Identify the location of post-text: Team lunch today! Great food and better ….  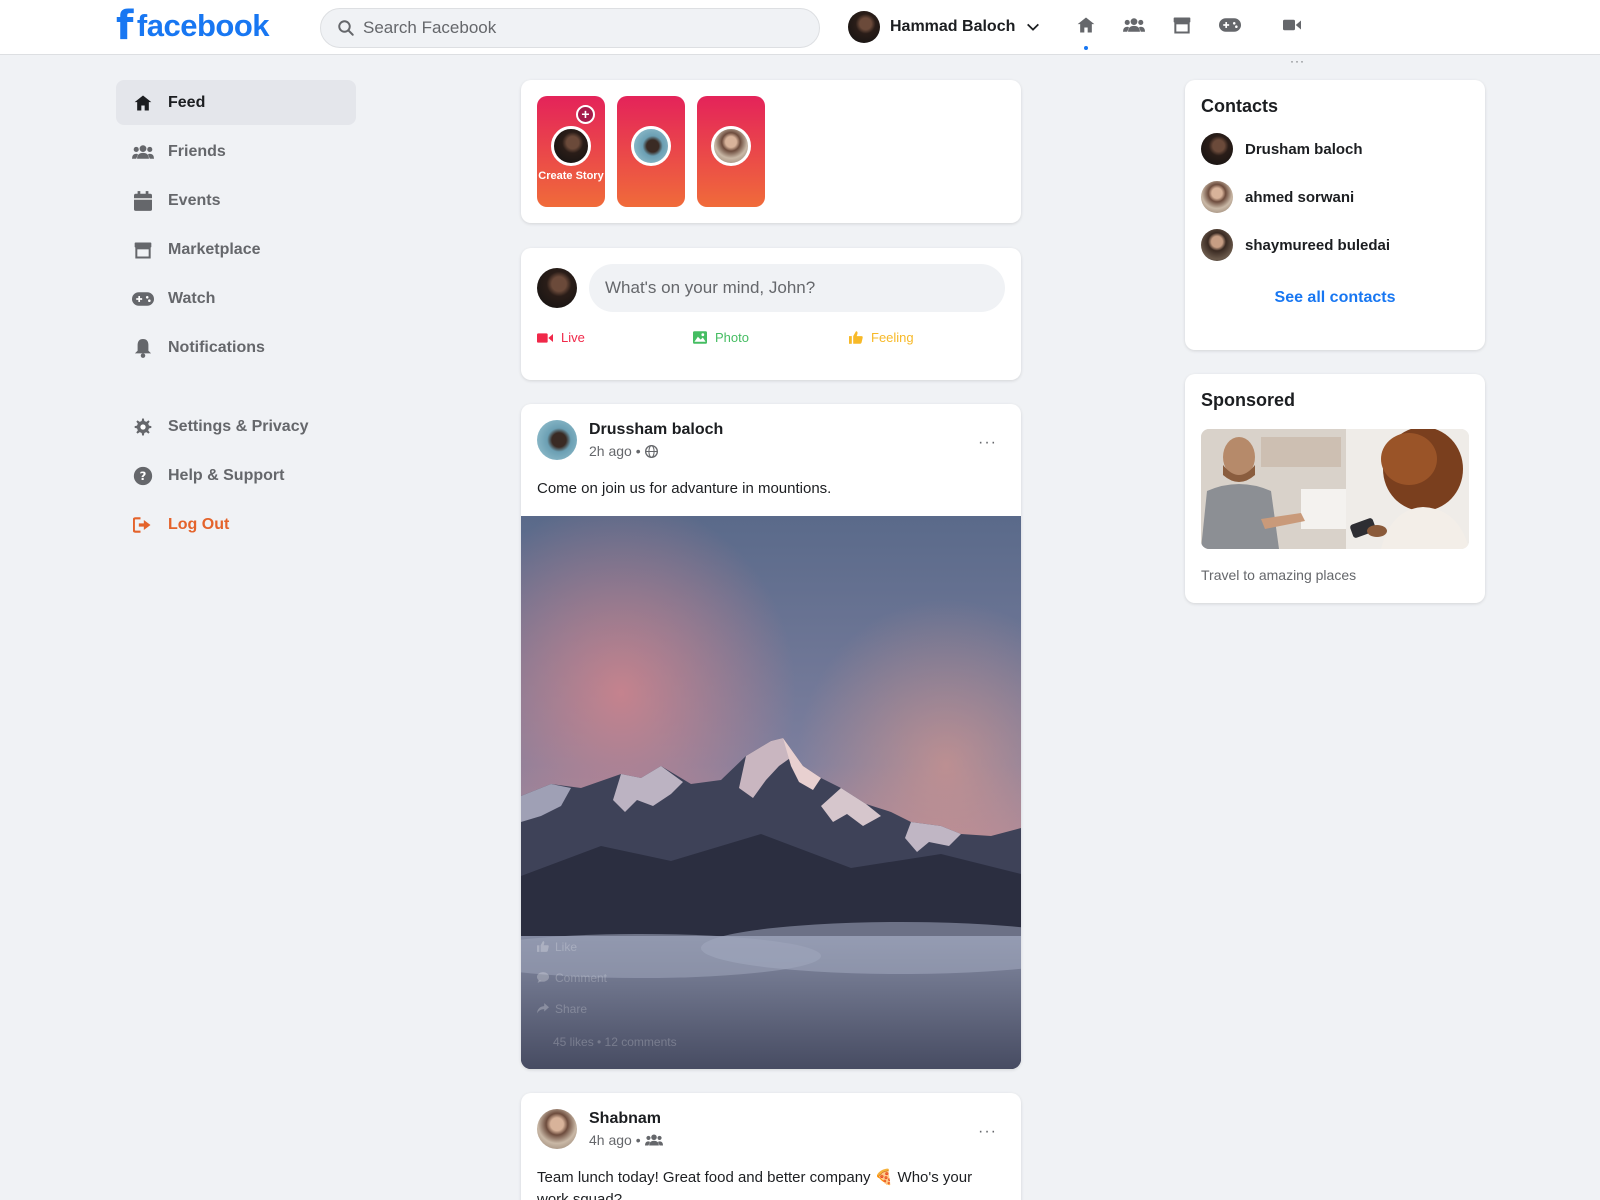
(755, 1184).